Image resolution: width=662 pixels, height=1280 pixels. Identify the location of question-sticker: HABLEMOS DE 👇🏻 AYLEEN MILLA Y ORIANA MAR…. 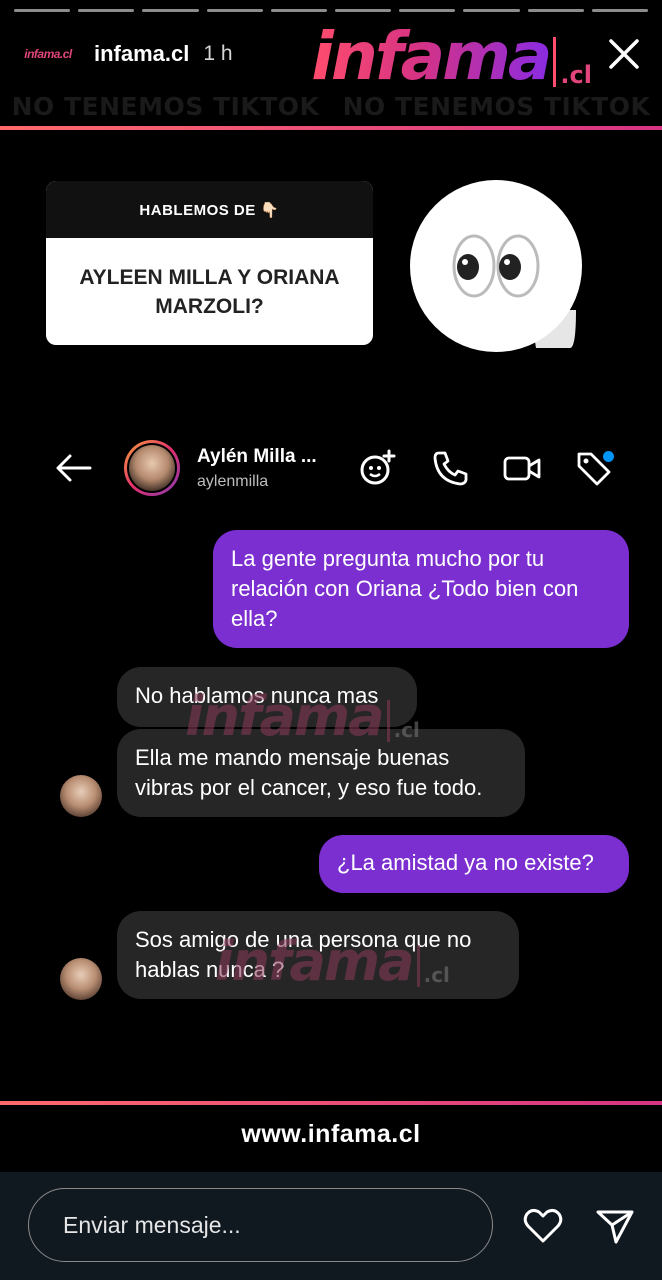
(209, 263).